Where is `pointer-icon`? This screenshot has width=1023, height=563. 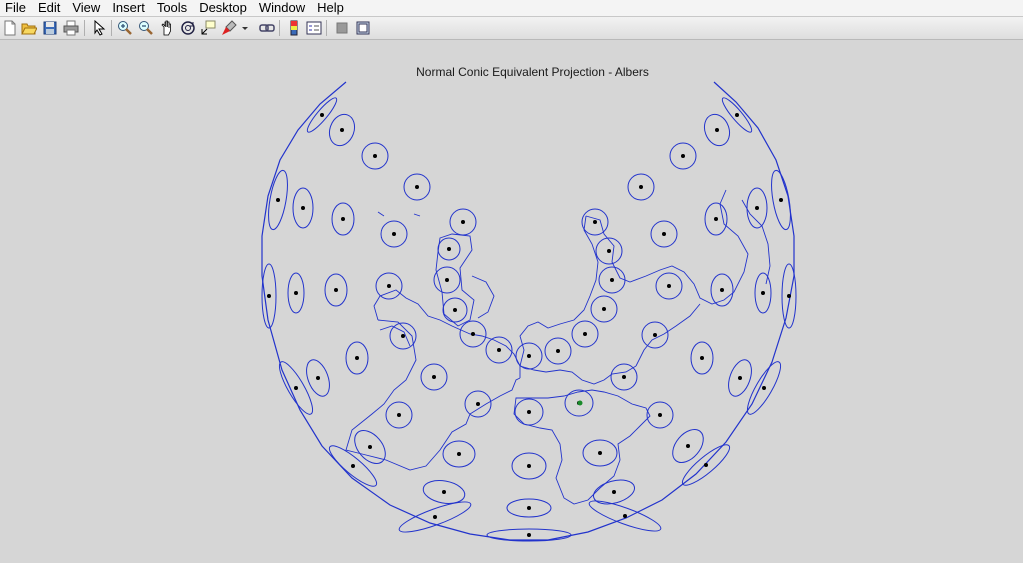 pointer-icon is located at coordinates (99, 28).